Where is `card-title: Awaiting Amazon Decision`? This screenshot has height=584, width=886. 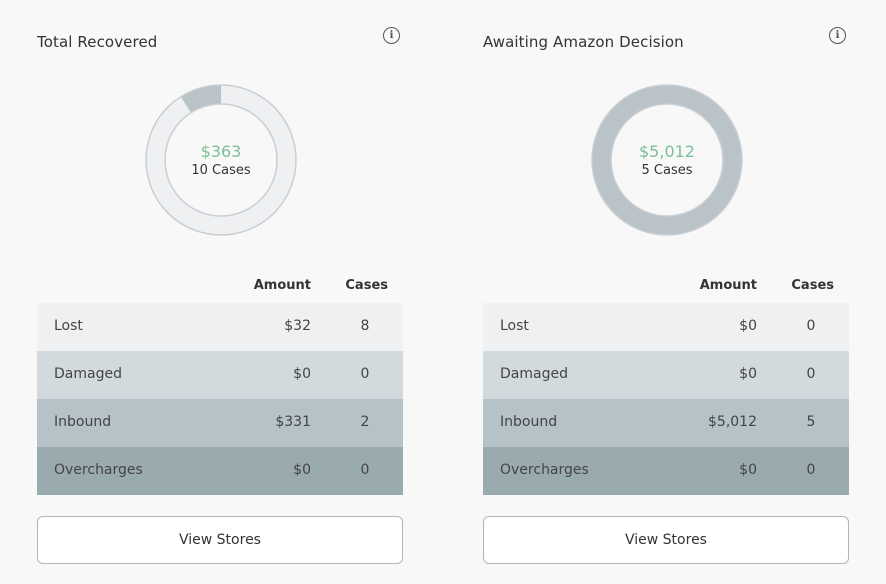
card-title: Awaiting Amazon Decision is located at coordinates (583, 42).